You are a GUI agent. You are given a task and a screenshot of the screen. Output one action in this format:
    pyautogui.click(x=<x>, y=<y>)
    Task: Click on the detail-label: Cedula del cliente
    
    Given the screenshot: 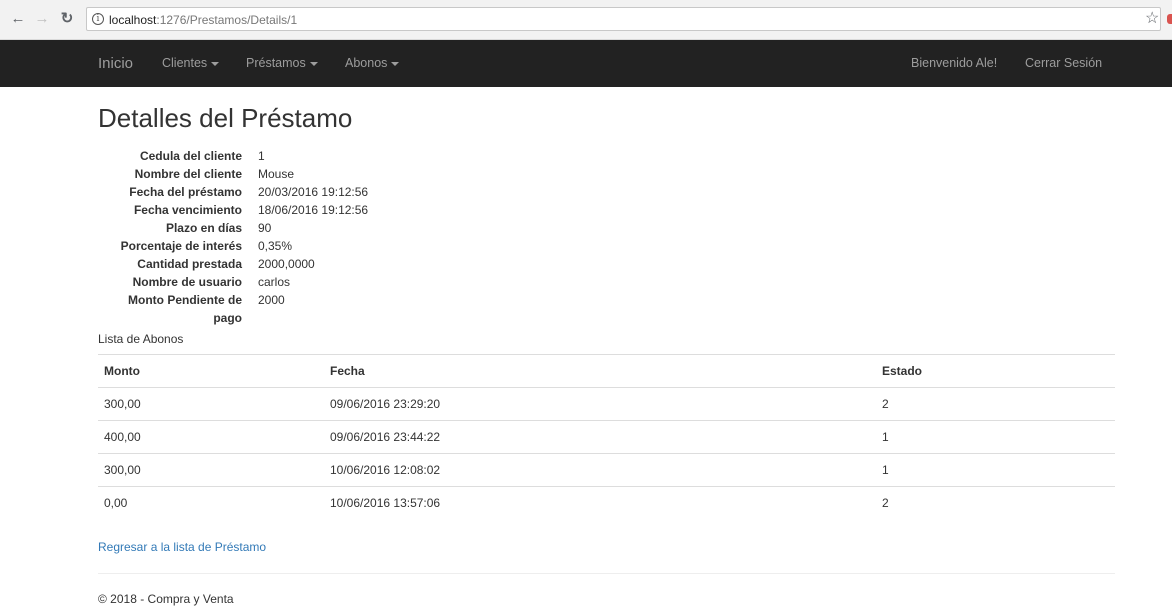 What is the action you would take?
    pyautogui.click(x=190, y=156)
    